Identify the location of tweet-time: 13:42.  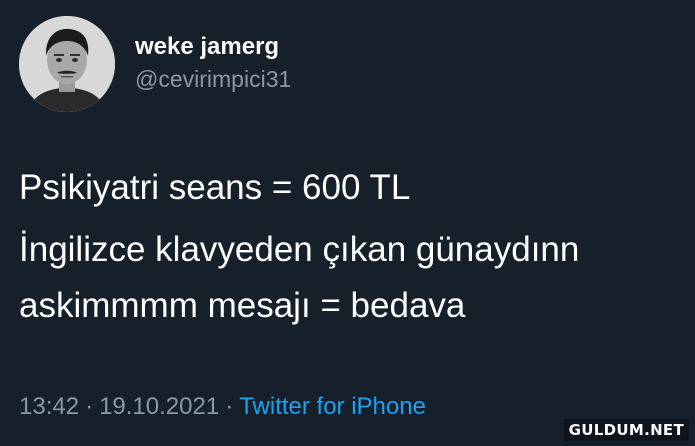
(49, 406).